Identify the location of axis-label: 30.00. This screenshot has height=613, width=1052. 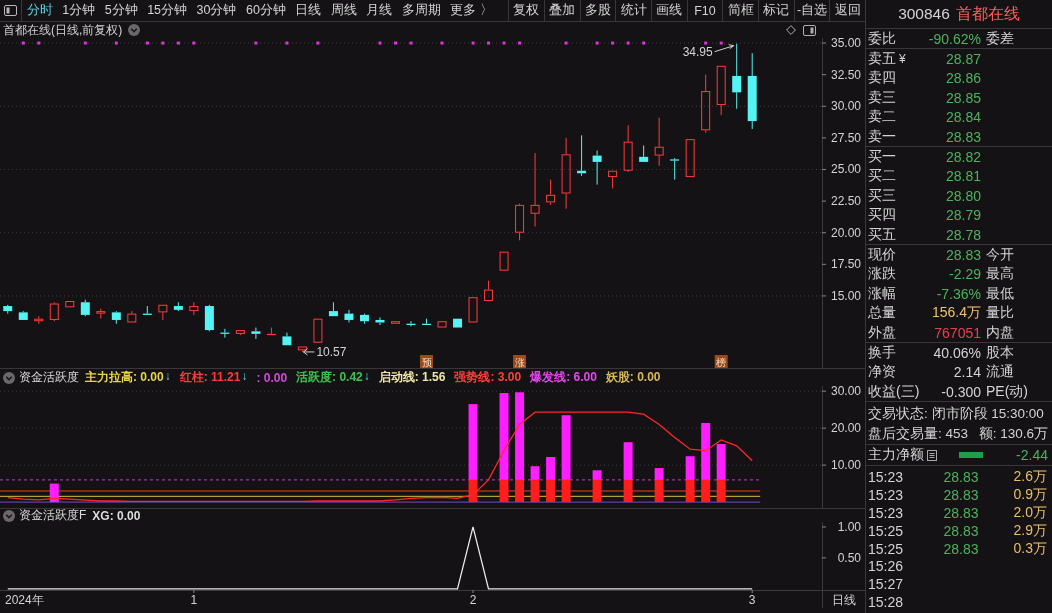
(845, 106).